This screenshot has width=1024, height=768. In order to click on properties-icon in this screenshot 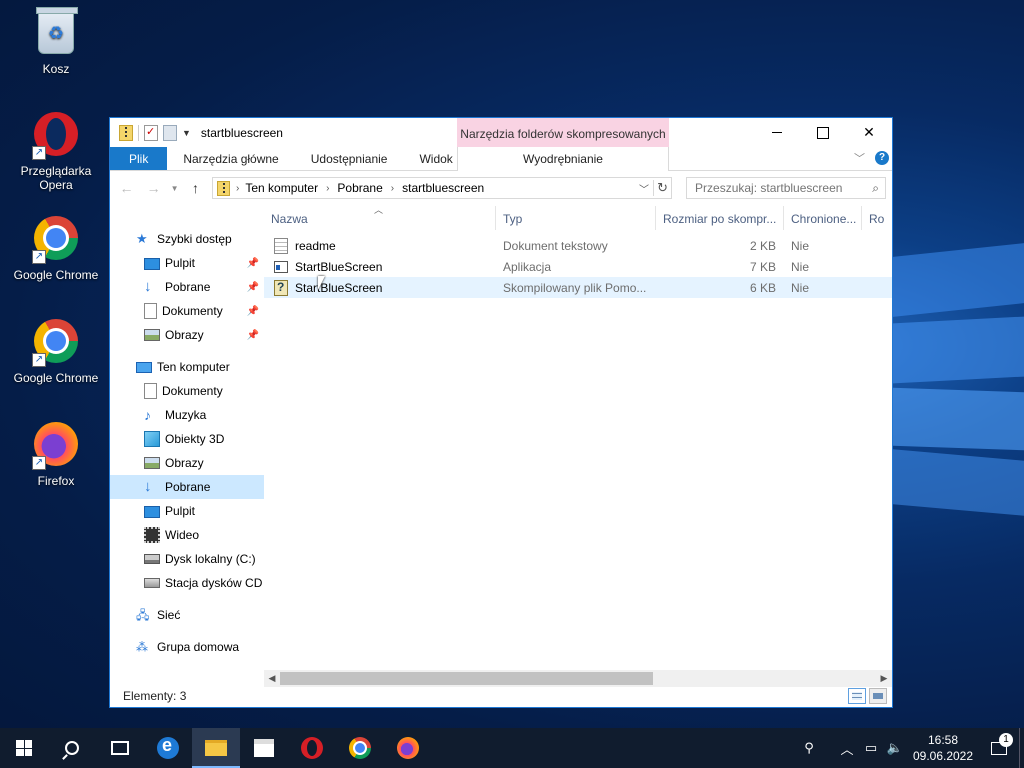, I will do `click(151, 132)`.